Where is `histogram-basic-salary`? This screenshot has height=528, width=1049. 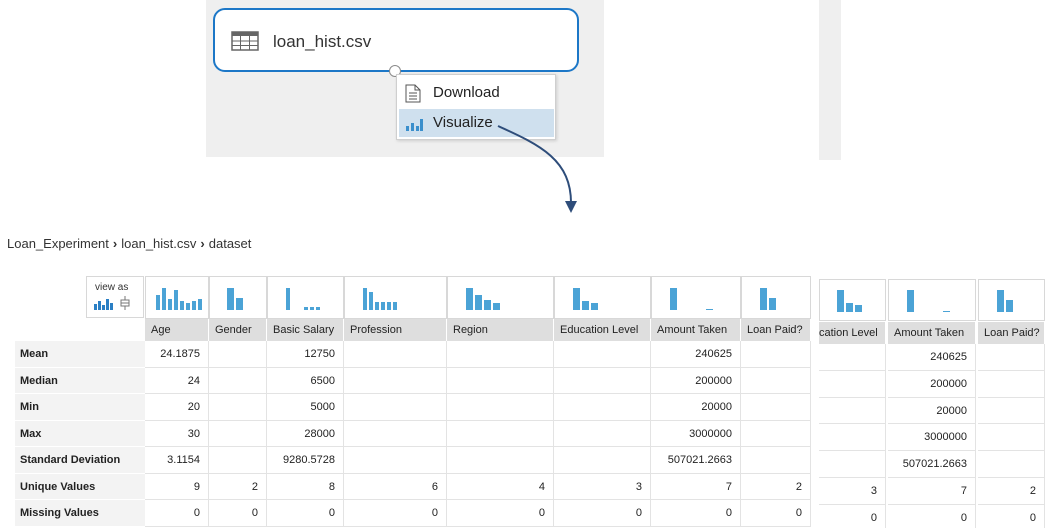
histogram-basic-salary is located at coordinates (305, 297).